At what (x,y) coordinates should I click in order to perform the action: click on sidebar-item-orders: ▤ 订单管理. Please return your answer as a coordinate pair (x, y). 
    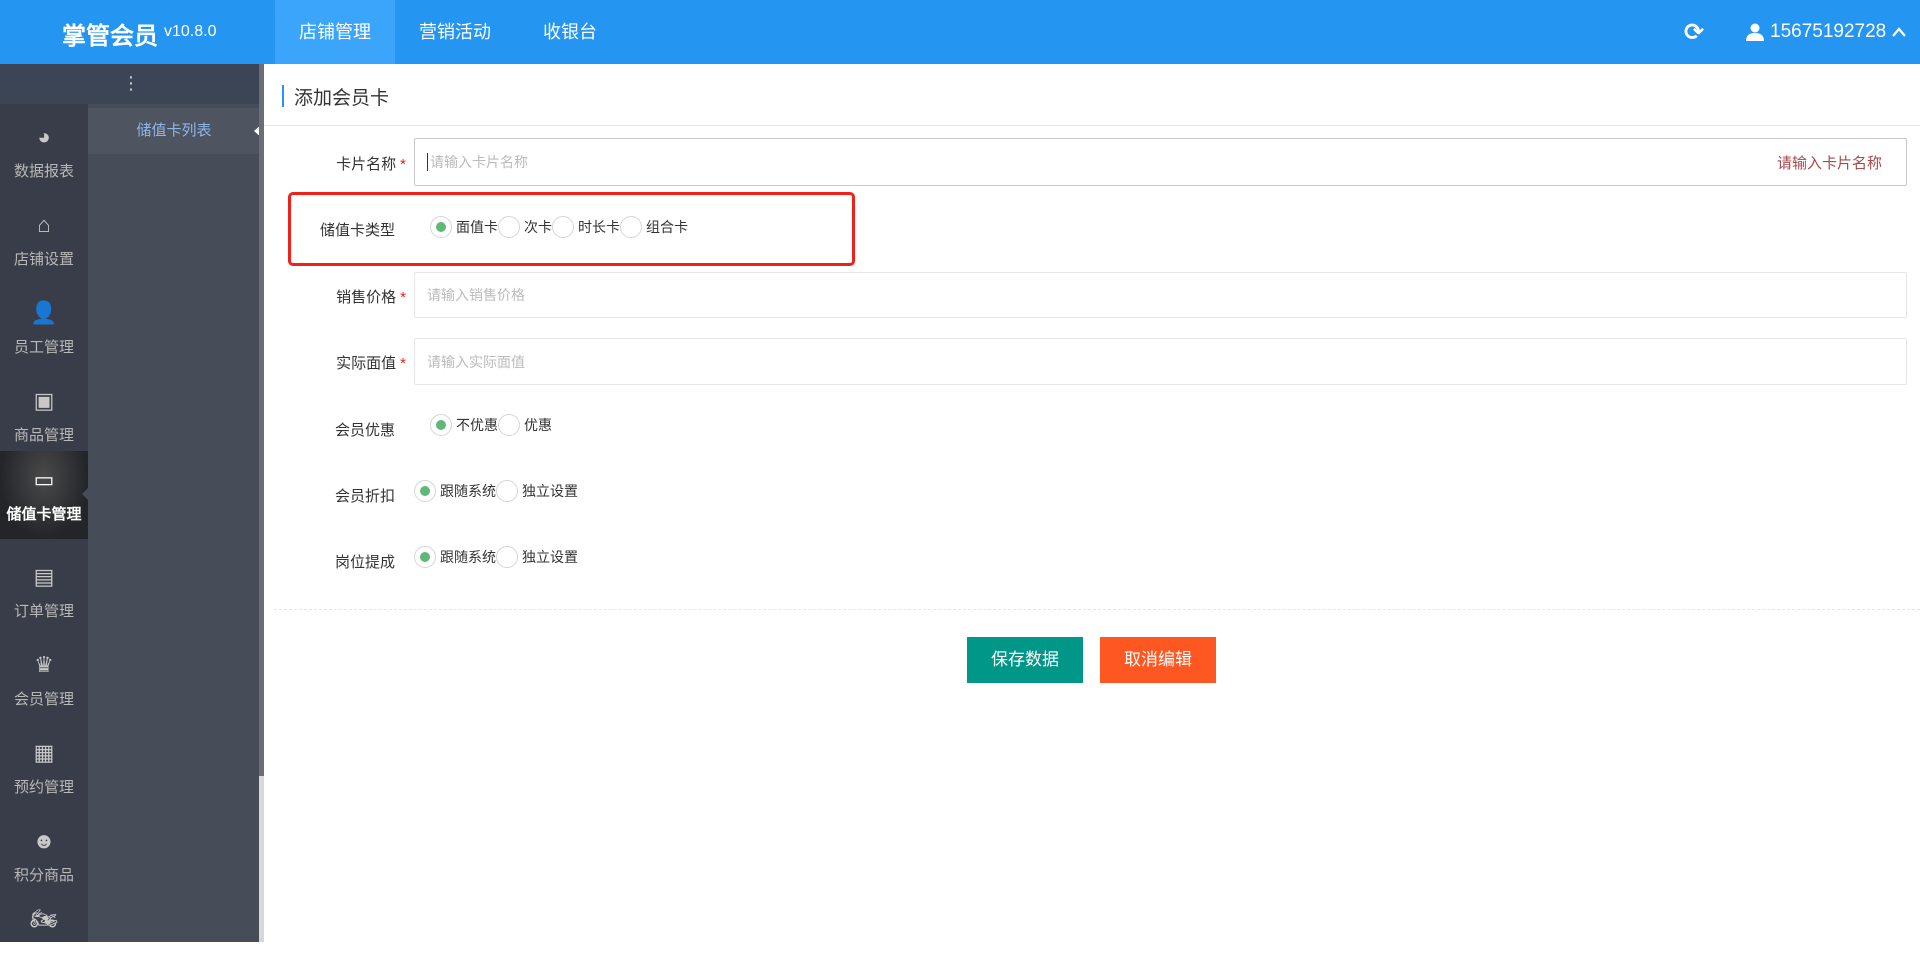
    Looking at the image, I should click on (44, 592).